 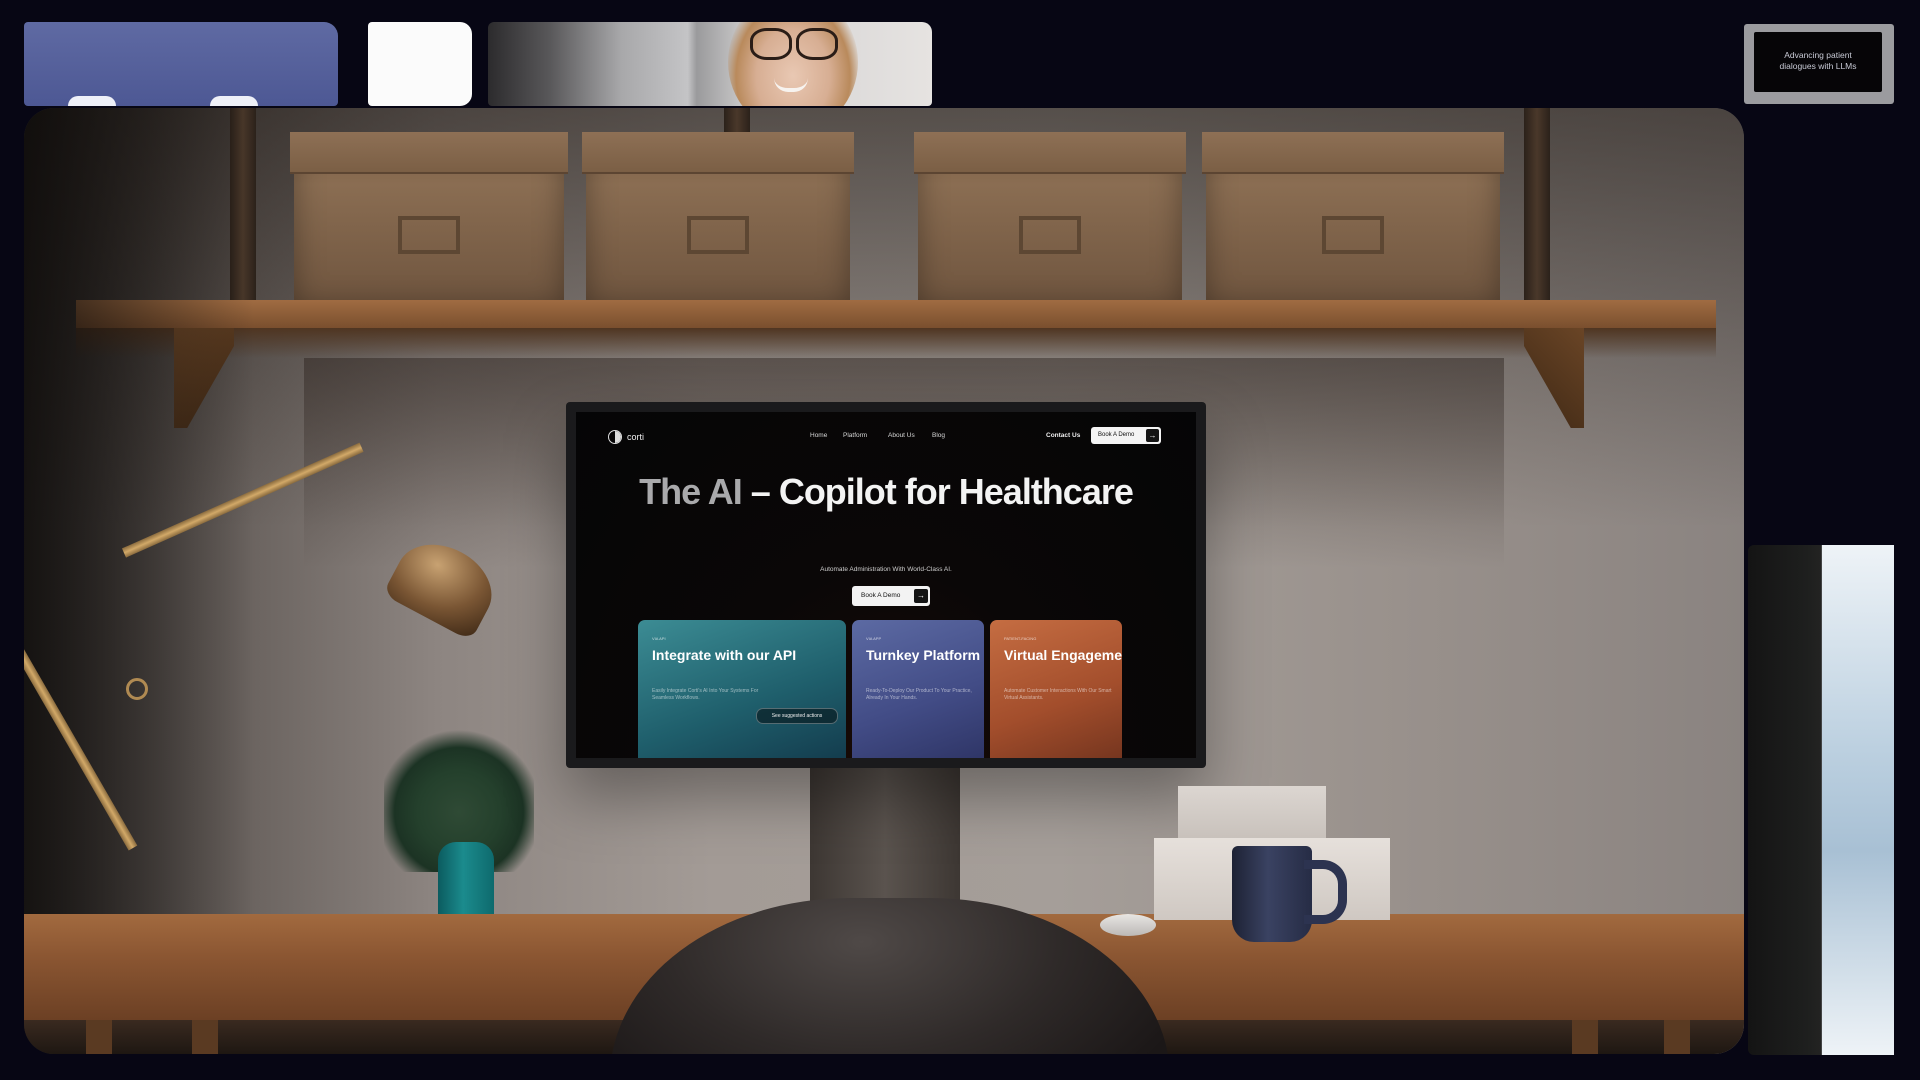 I want to click on site-logo: corti, so click(x=626, y=437).